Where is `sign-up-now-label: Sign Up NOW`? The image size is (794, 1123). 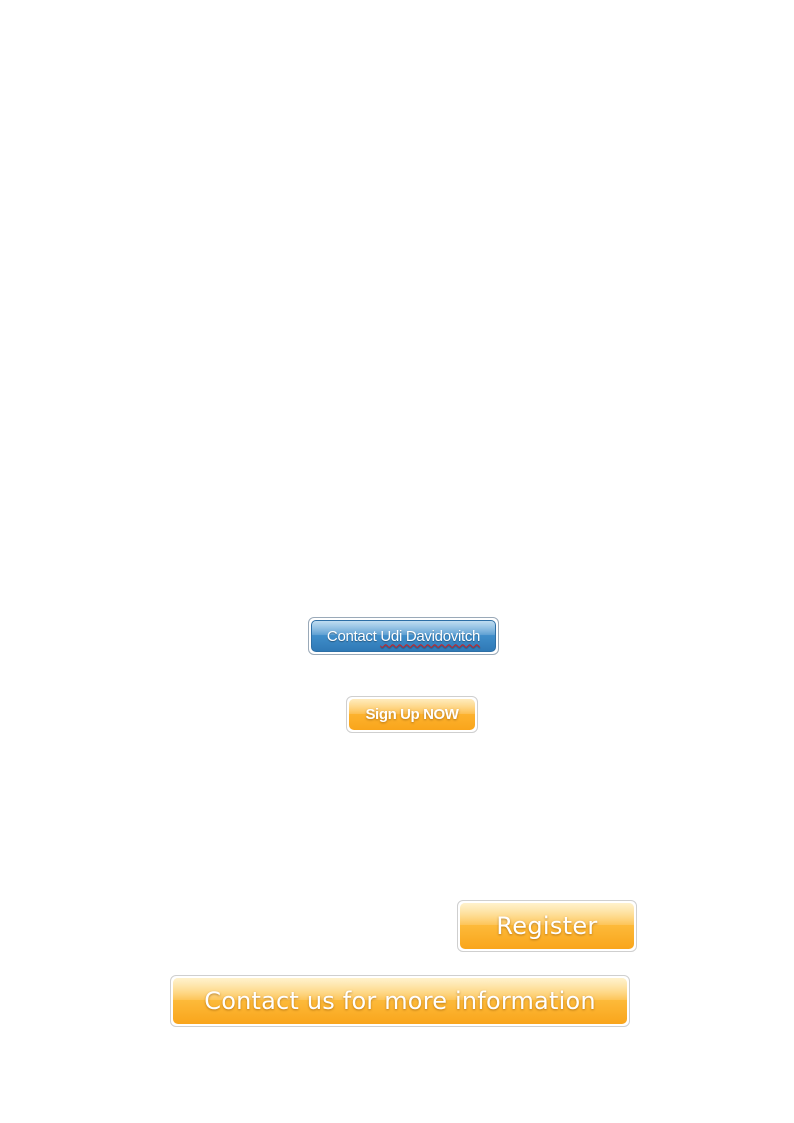 sign-up-now-label: Sign Up NOW is located at coordinates (412, 714).